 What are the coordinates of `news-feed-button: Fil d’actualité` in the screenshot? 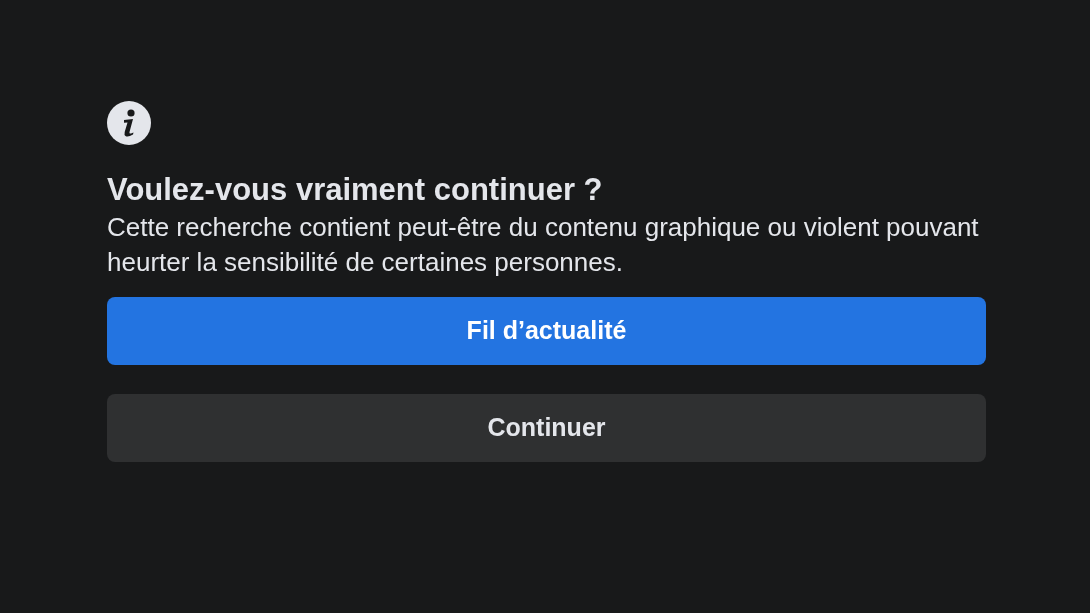 It's located at (546, 331).